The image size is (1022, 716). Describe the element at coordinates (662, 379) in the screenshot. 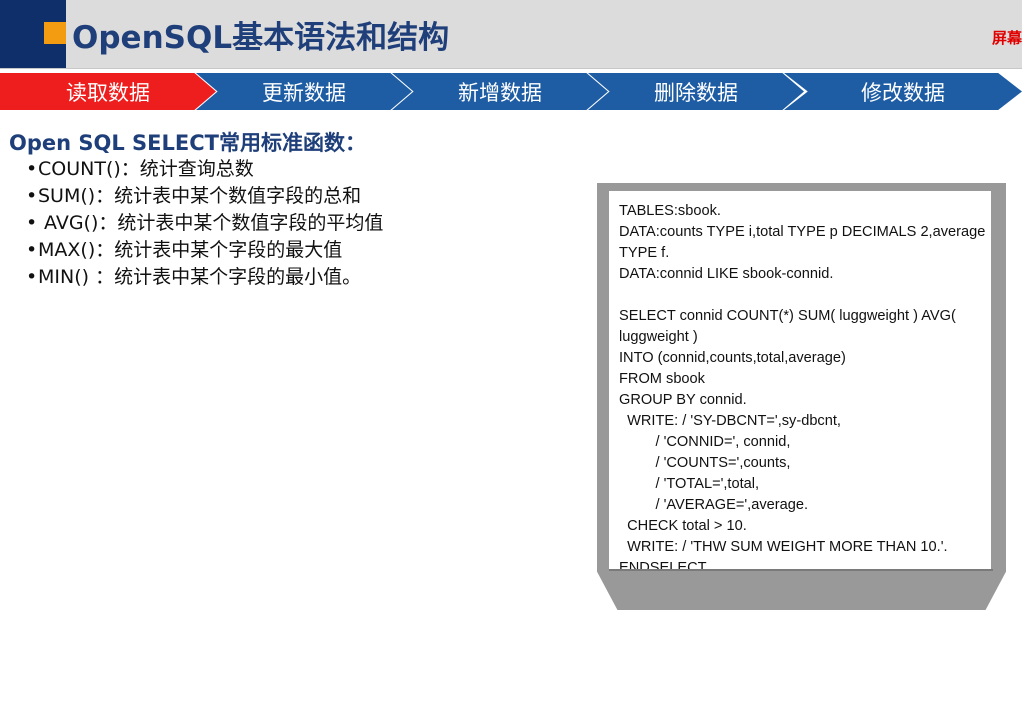

I see `code-line: FROM sbook` at that location.